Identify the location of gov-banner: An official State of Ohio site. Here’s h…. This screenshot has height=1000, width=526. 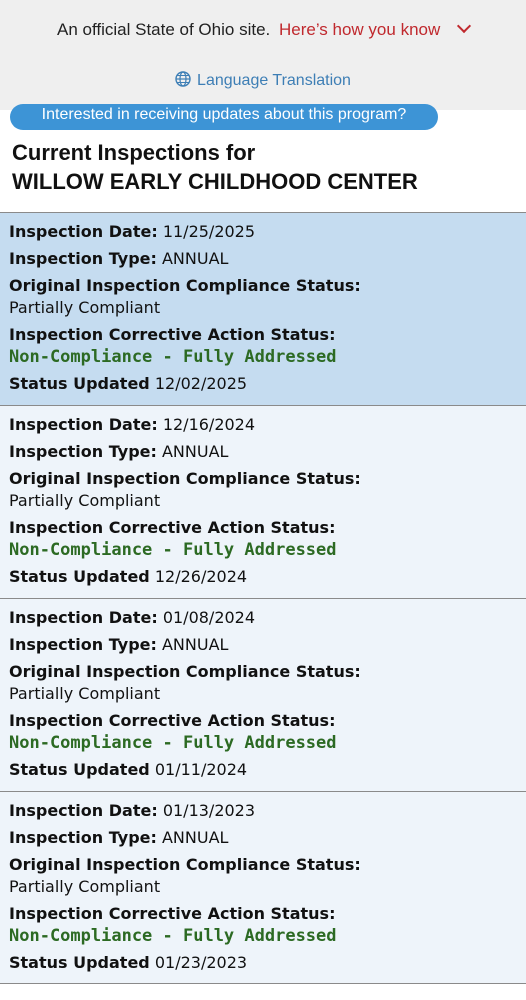
(263, 55).